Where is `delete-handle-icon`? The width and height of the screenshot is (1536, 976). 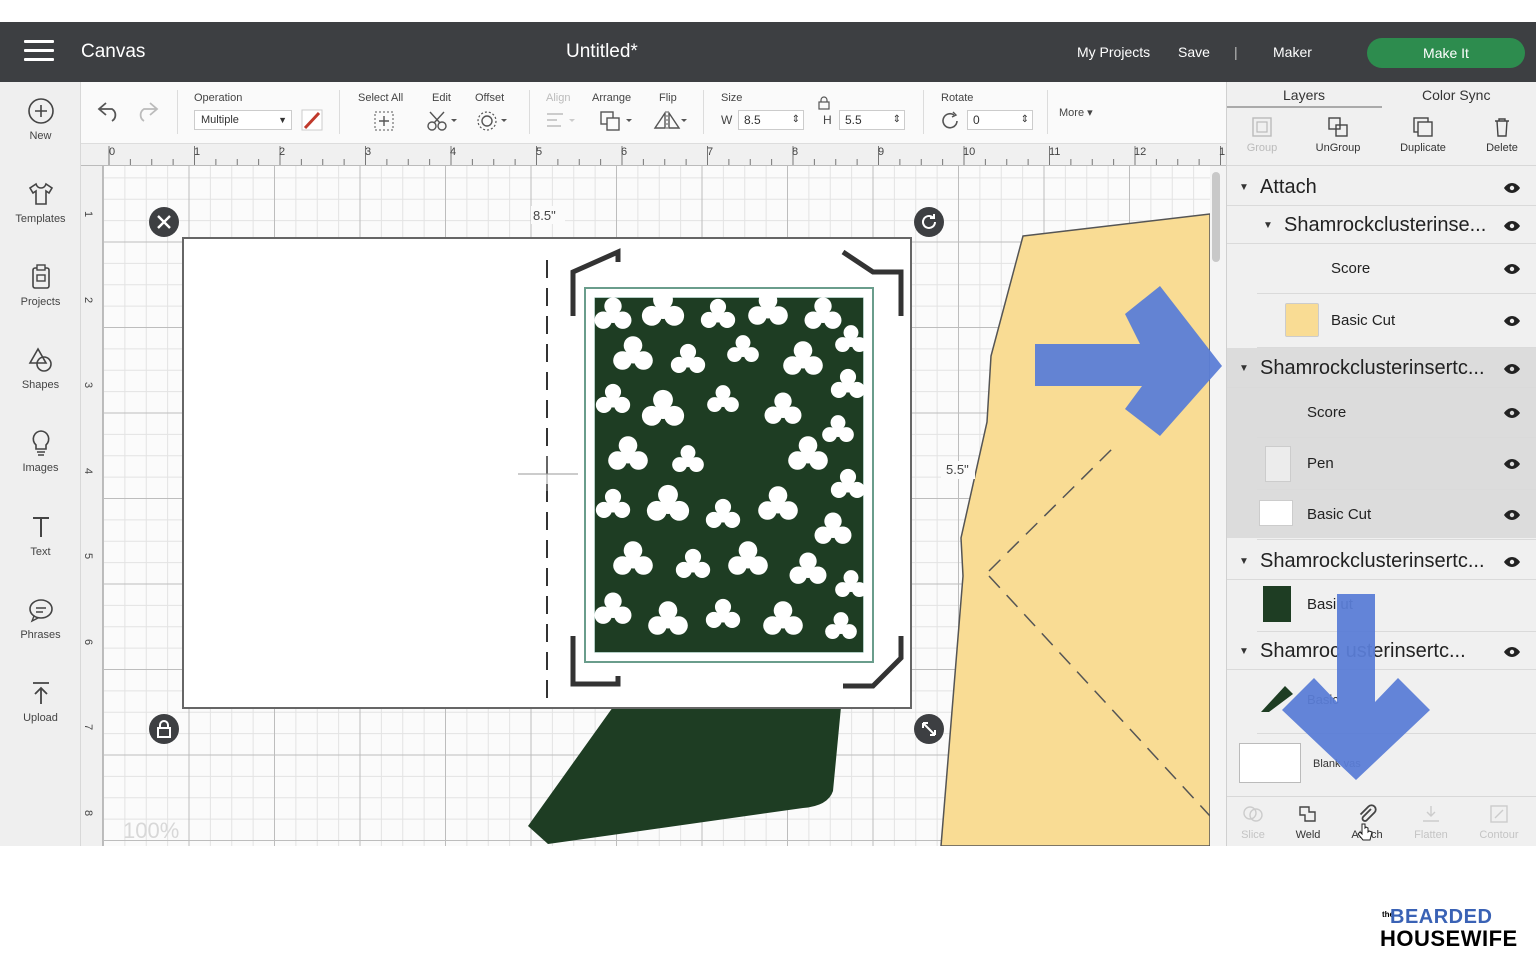
delete-handle-icon is located at coordinates (164, 222).